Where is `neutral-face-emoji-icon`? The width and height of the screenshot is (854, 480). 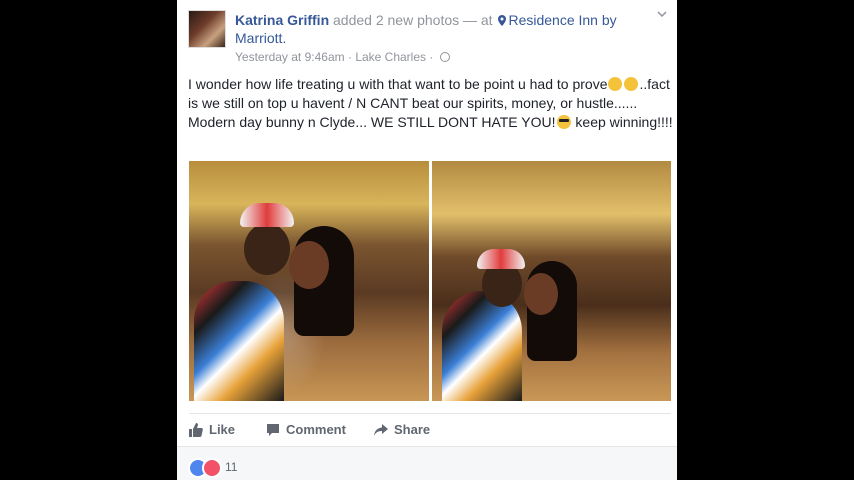
neutral-face-emoji-icon is located at coordinates (615, 84).